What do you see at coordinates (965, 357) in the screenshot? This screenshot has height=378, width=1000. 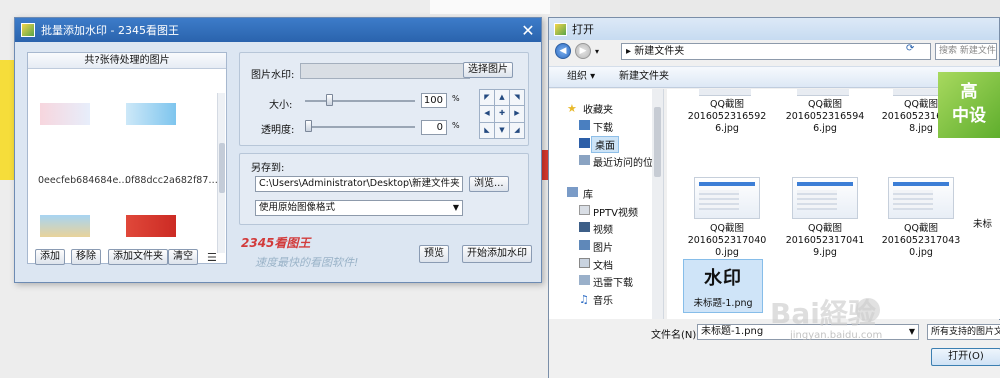 I see `open-button: 打开(O)` at bounding box center [965, 357].